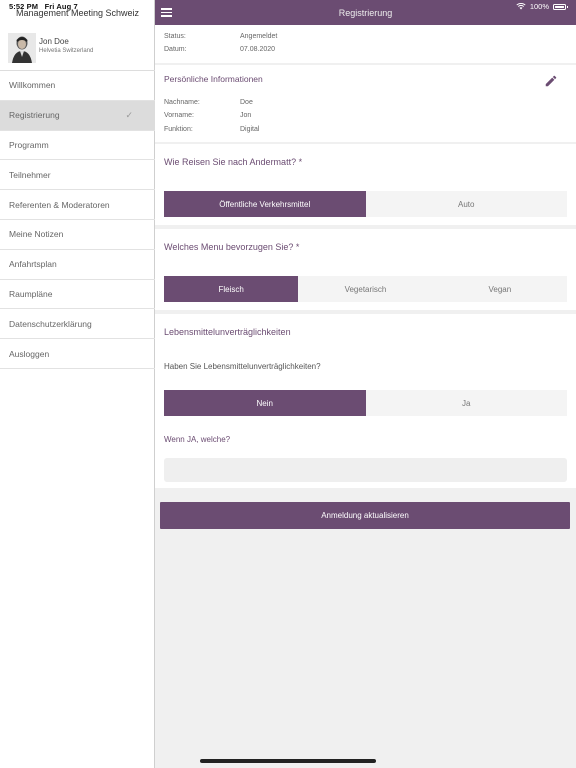 The width and height of the screenshot is (576, 768). Describe the element at coordinates (213, 79) in the screenshot. I see `personal-info-title: Persönliche Informationen` at that location.